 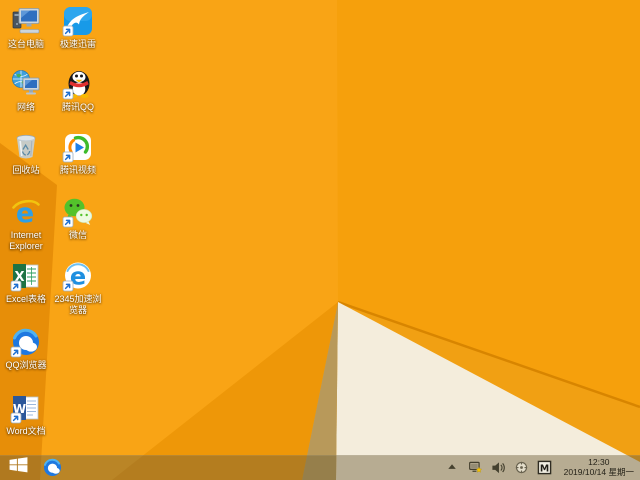 I want to click on desktop-icon-tencent-qq: 腾讯QQ, so click(x=78, y=90).